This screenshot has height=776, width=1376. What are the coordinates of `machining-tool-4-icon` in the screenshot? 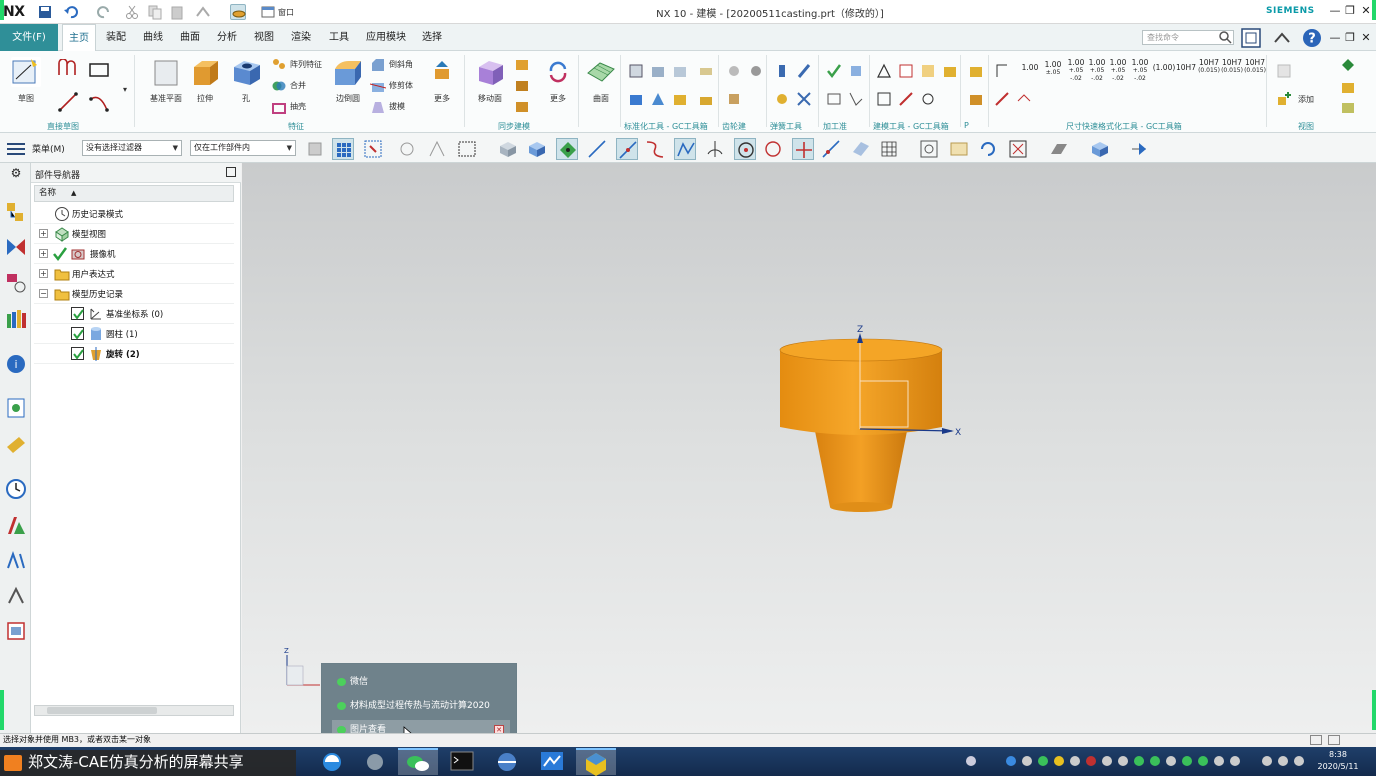 It's located at (856, 99).